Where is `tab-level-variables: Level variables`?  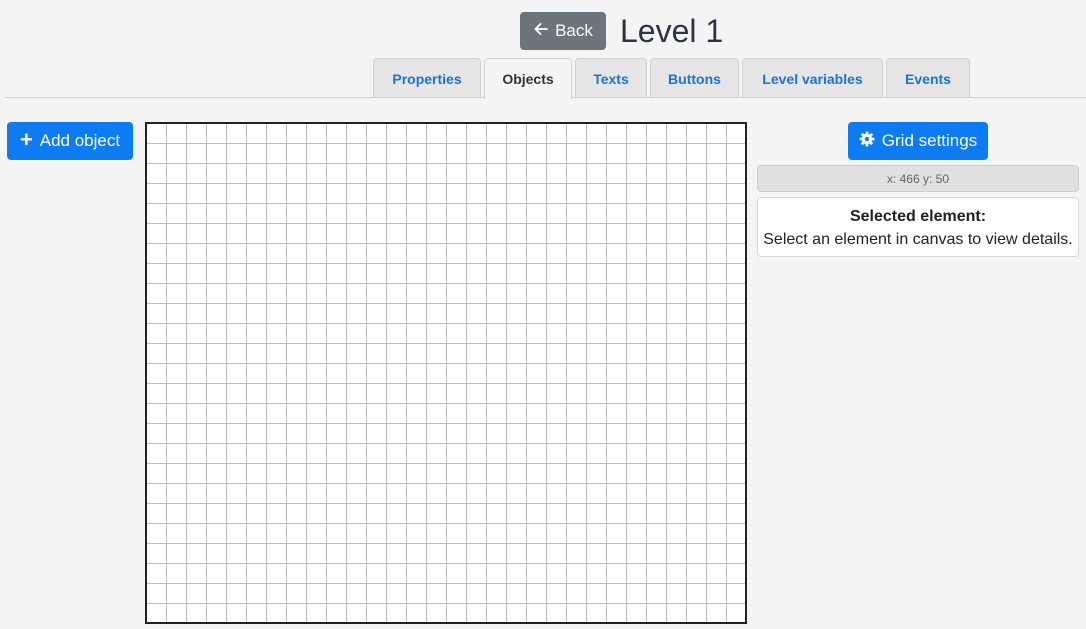
tab-level-variables: Level variables is located at coordinates (812, 78).